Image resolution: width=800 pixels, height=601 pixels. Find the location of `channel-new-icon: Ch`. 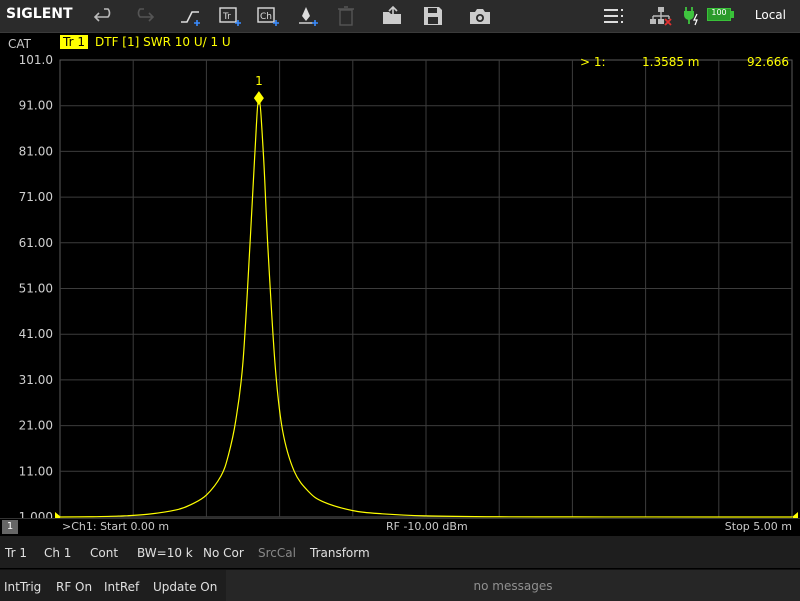

channel-new-icon: Ch is located at coordinates (268, 16).